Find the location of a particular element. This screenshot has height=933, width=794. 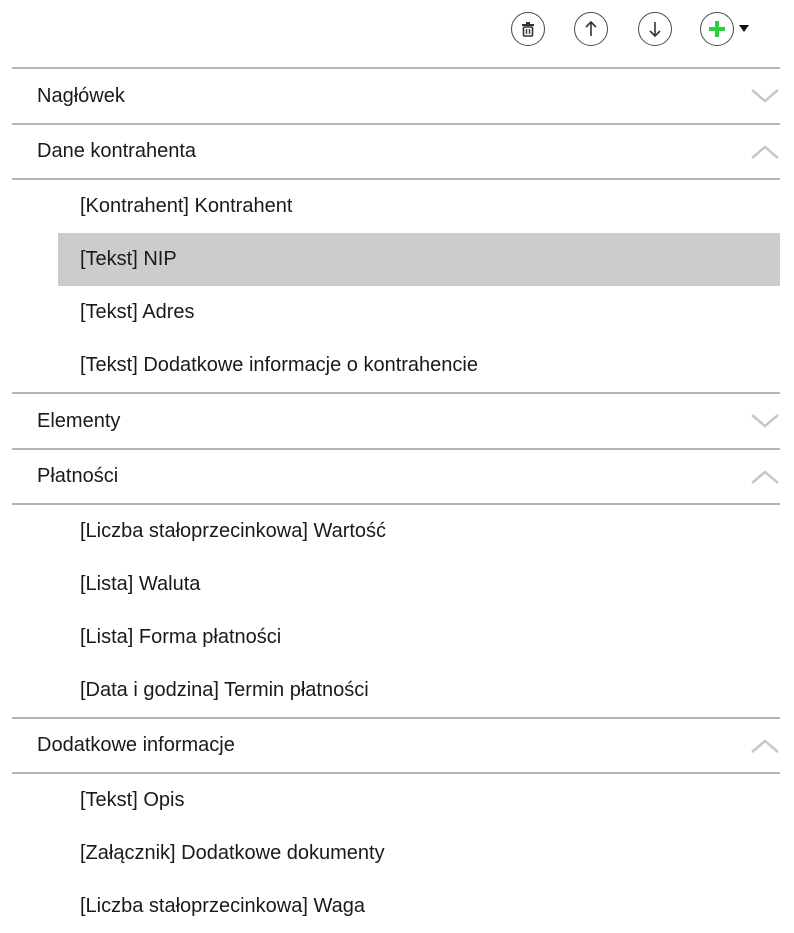

arrow-up-icon is located at coordinates (591, 28).